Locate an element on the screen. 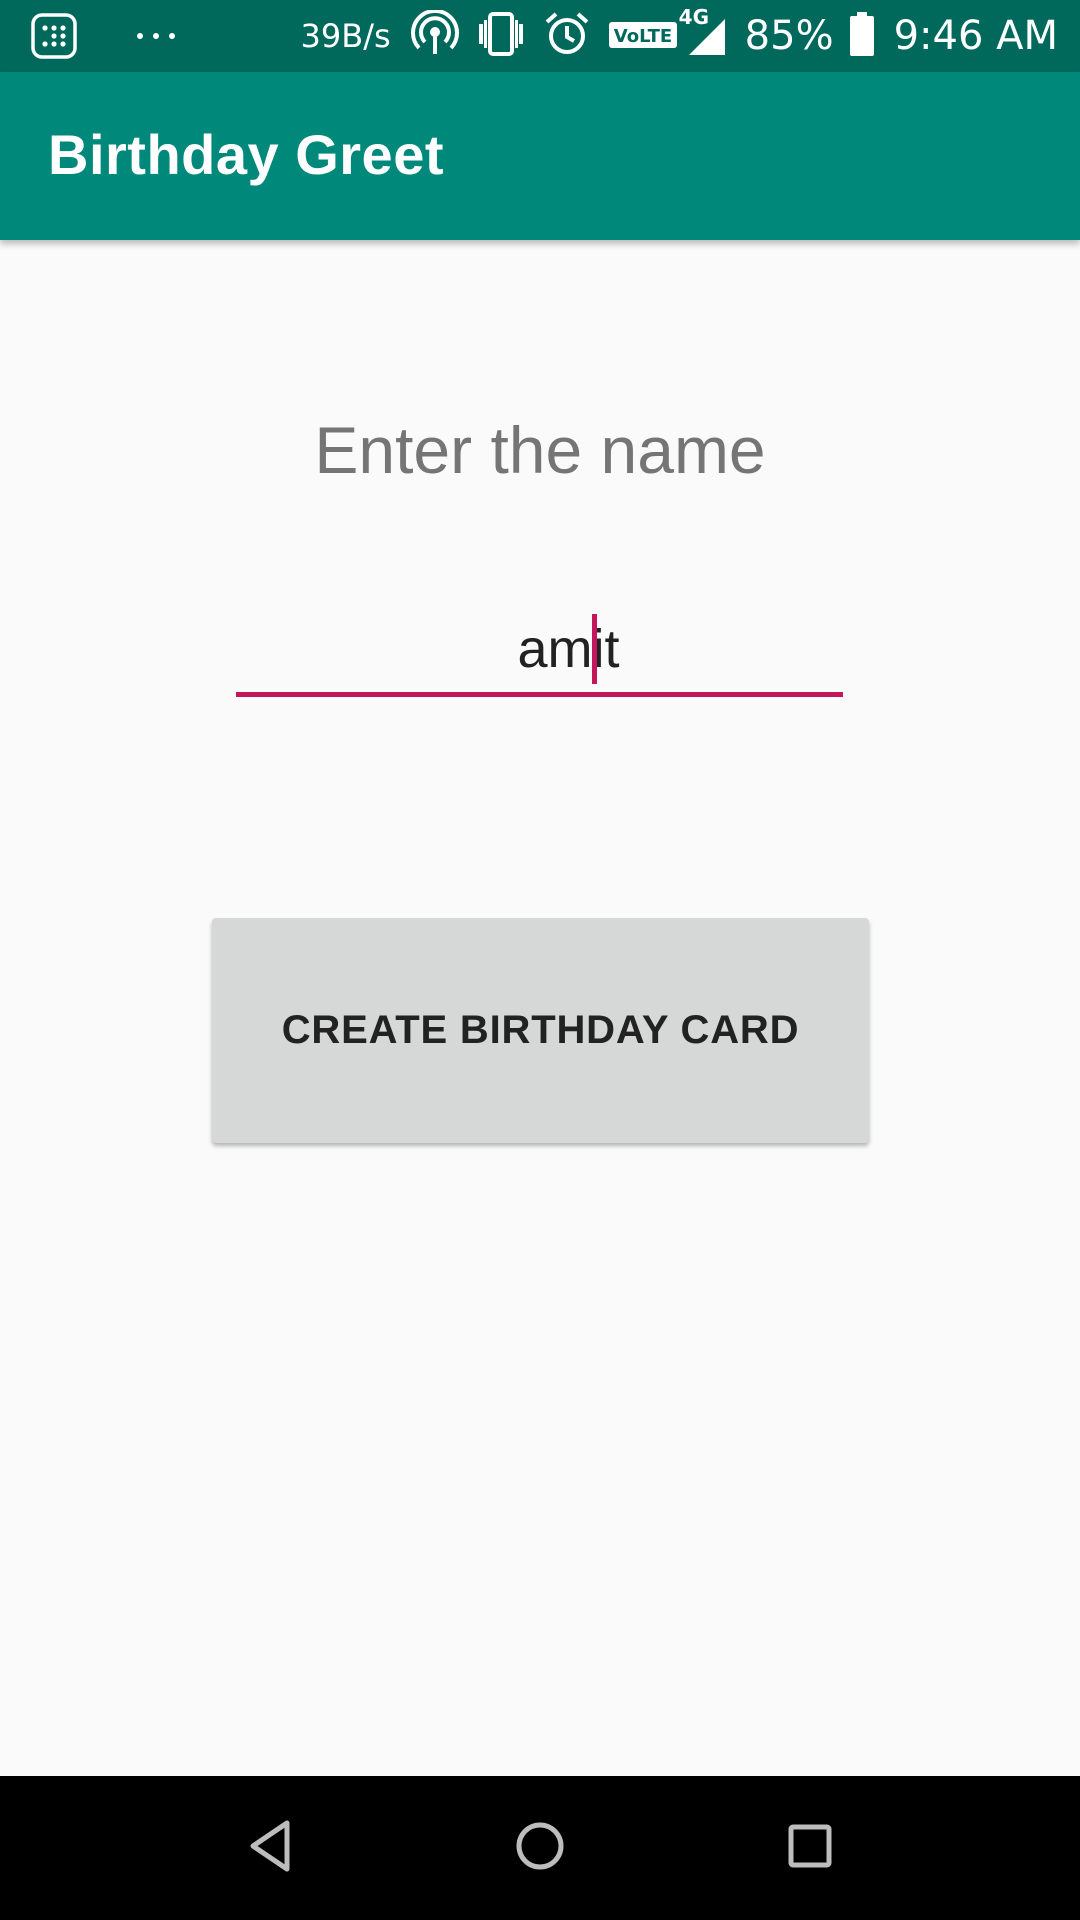  status-bar: 39B/s VoLTE 4G 85% 9:46 AM is located at coordinates (540, 36).